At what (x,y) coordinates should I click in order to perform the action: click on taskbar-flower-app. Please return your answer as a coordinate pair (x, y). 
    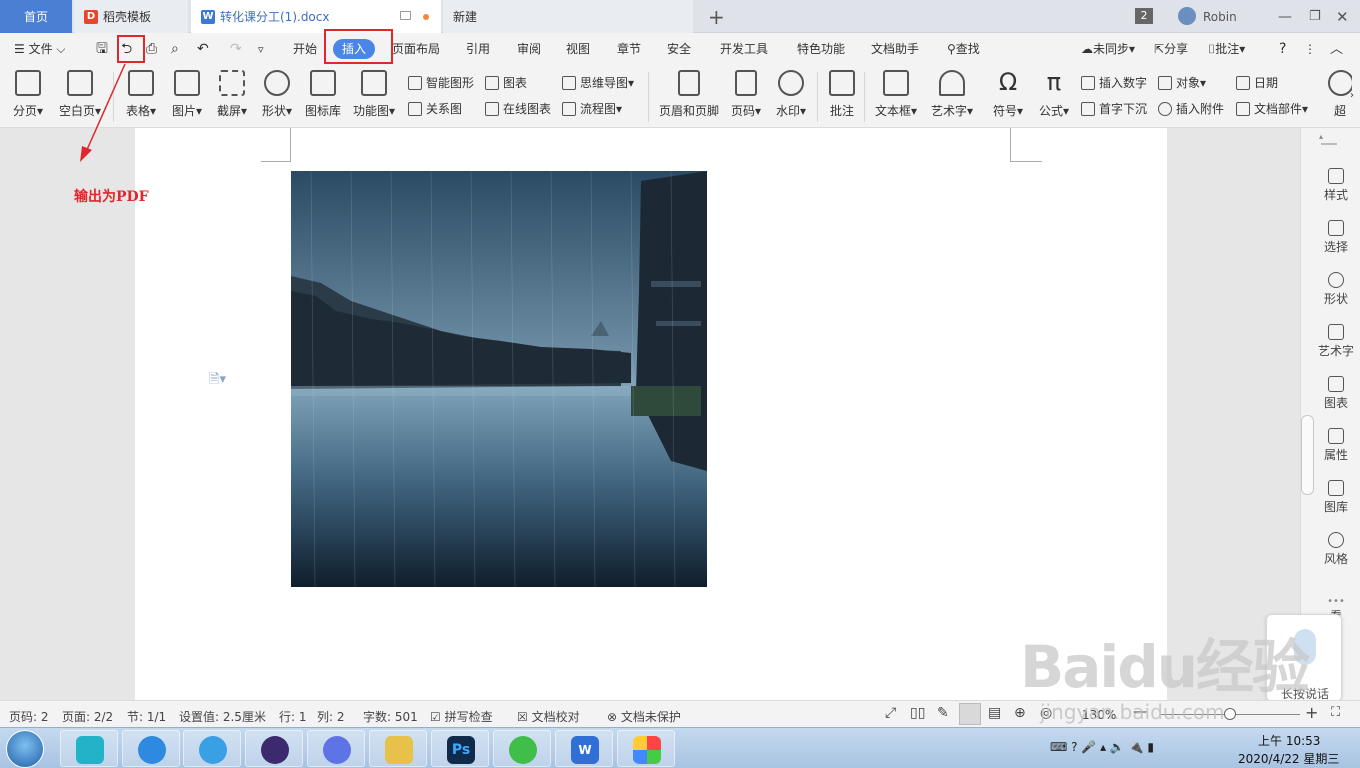
    Looking at the image, I should click on (646, 748).